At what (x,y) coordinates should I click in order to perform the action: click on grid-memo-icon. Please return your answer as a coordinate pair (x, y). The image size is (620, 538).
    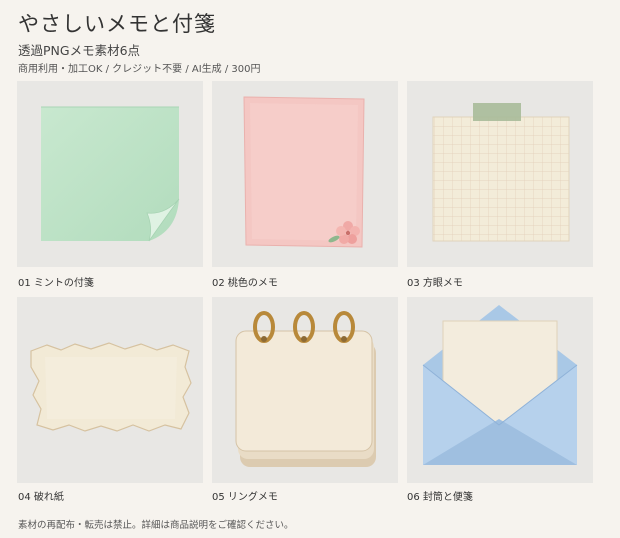
    Looking at the image, I should click on (501, 172).